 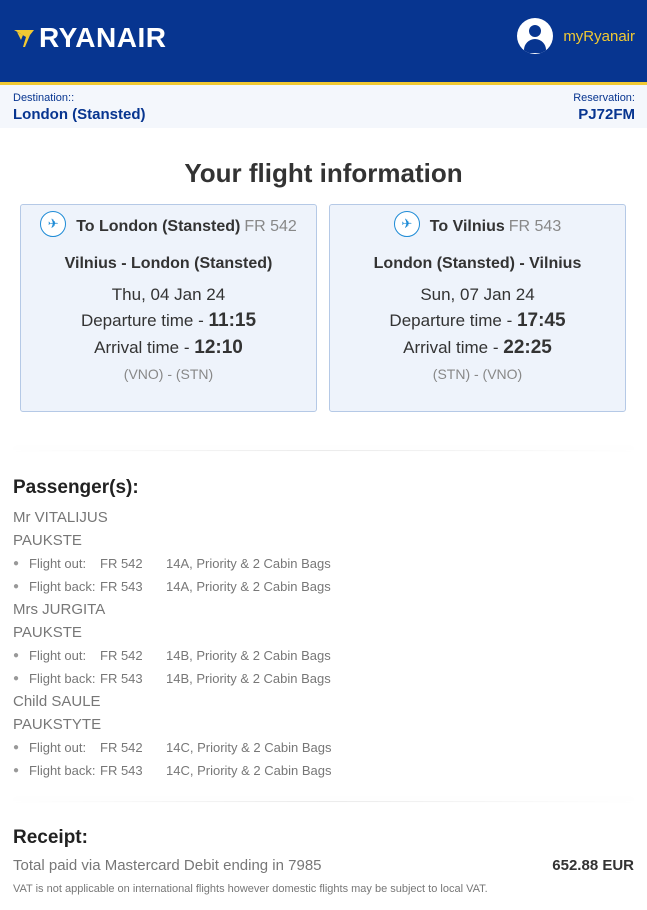 What do you see at coordinates (477, 374) in the screenshot?
I see `airport-codes: (STN) - (VNO)` at bounding box center [477, 374].